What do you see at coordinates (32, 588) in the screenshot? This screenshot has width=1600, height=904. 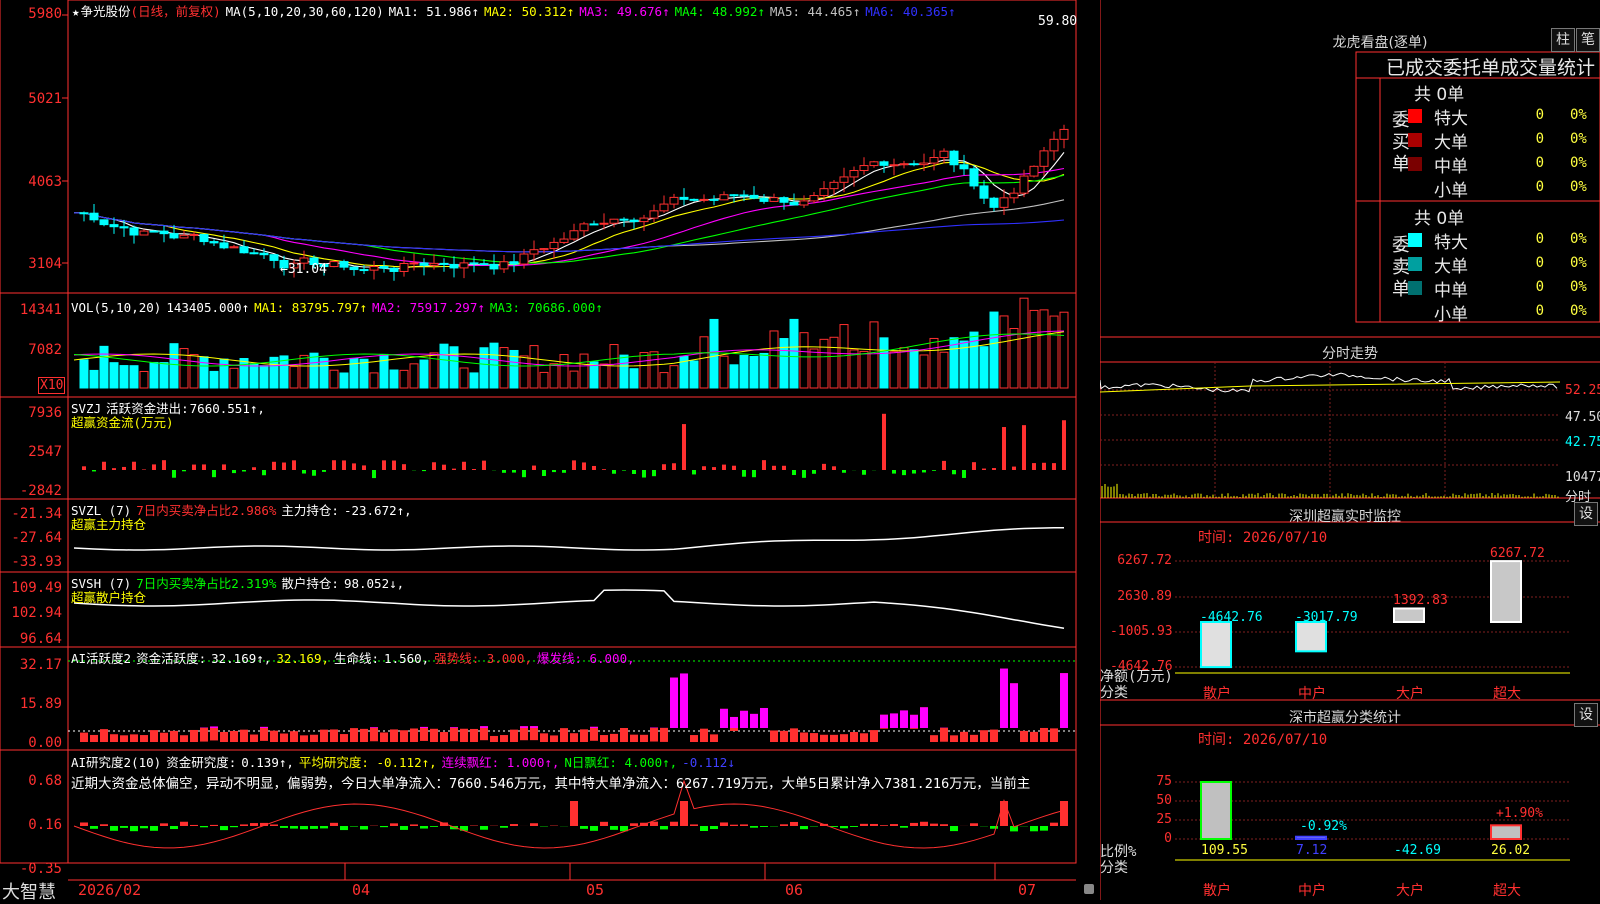 I see `y-tick: 109.49` at bounding box center [32, 588].